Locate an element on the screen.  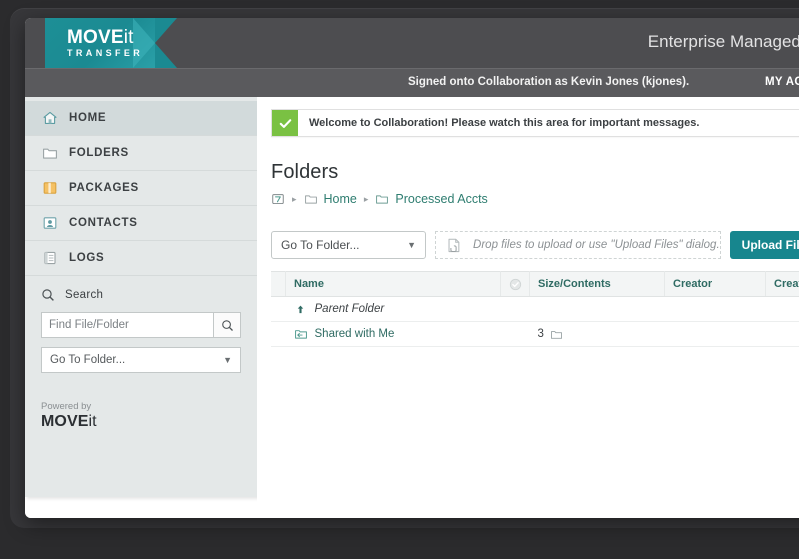
column-header-size: Size/Contents is located at coordinates (597, 284).